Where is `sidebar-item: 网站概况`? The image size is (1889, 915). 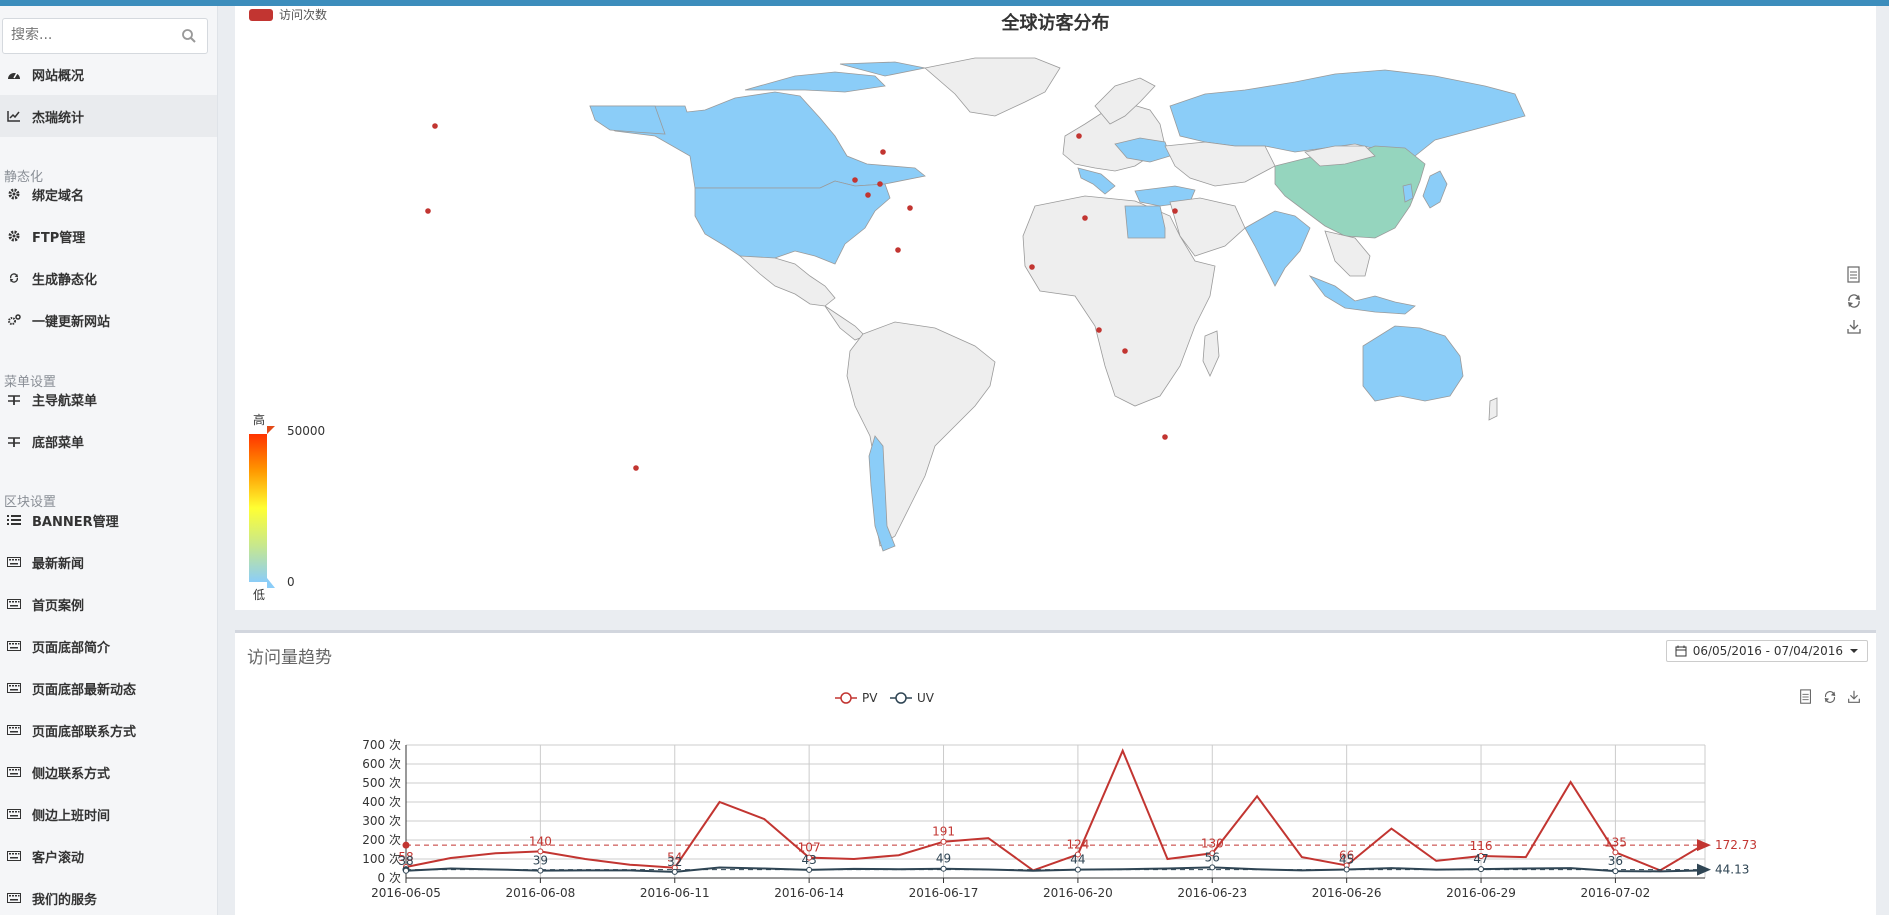
sidebar-item: 网站概况 is located at coordinates (108, 74).